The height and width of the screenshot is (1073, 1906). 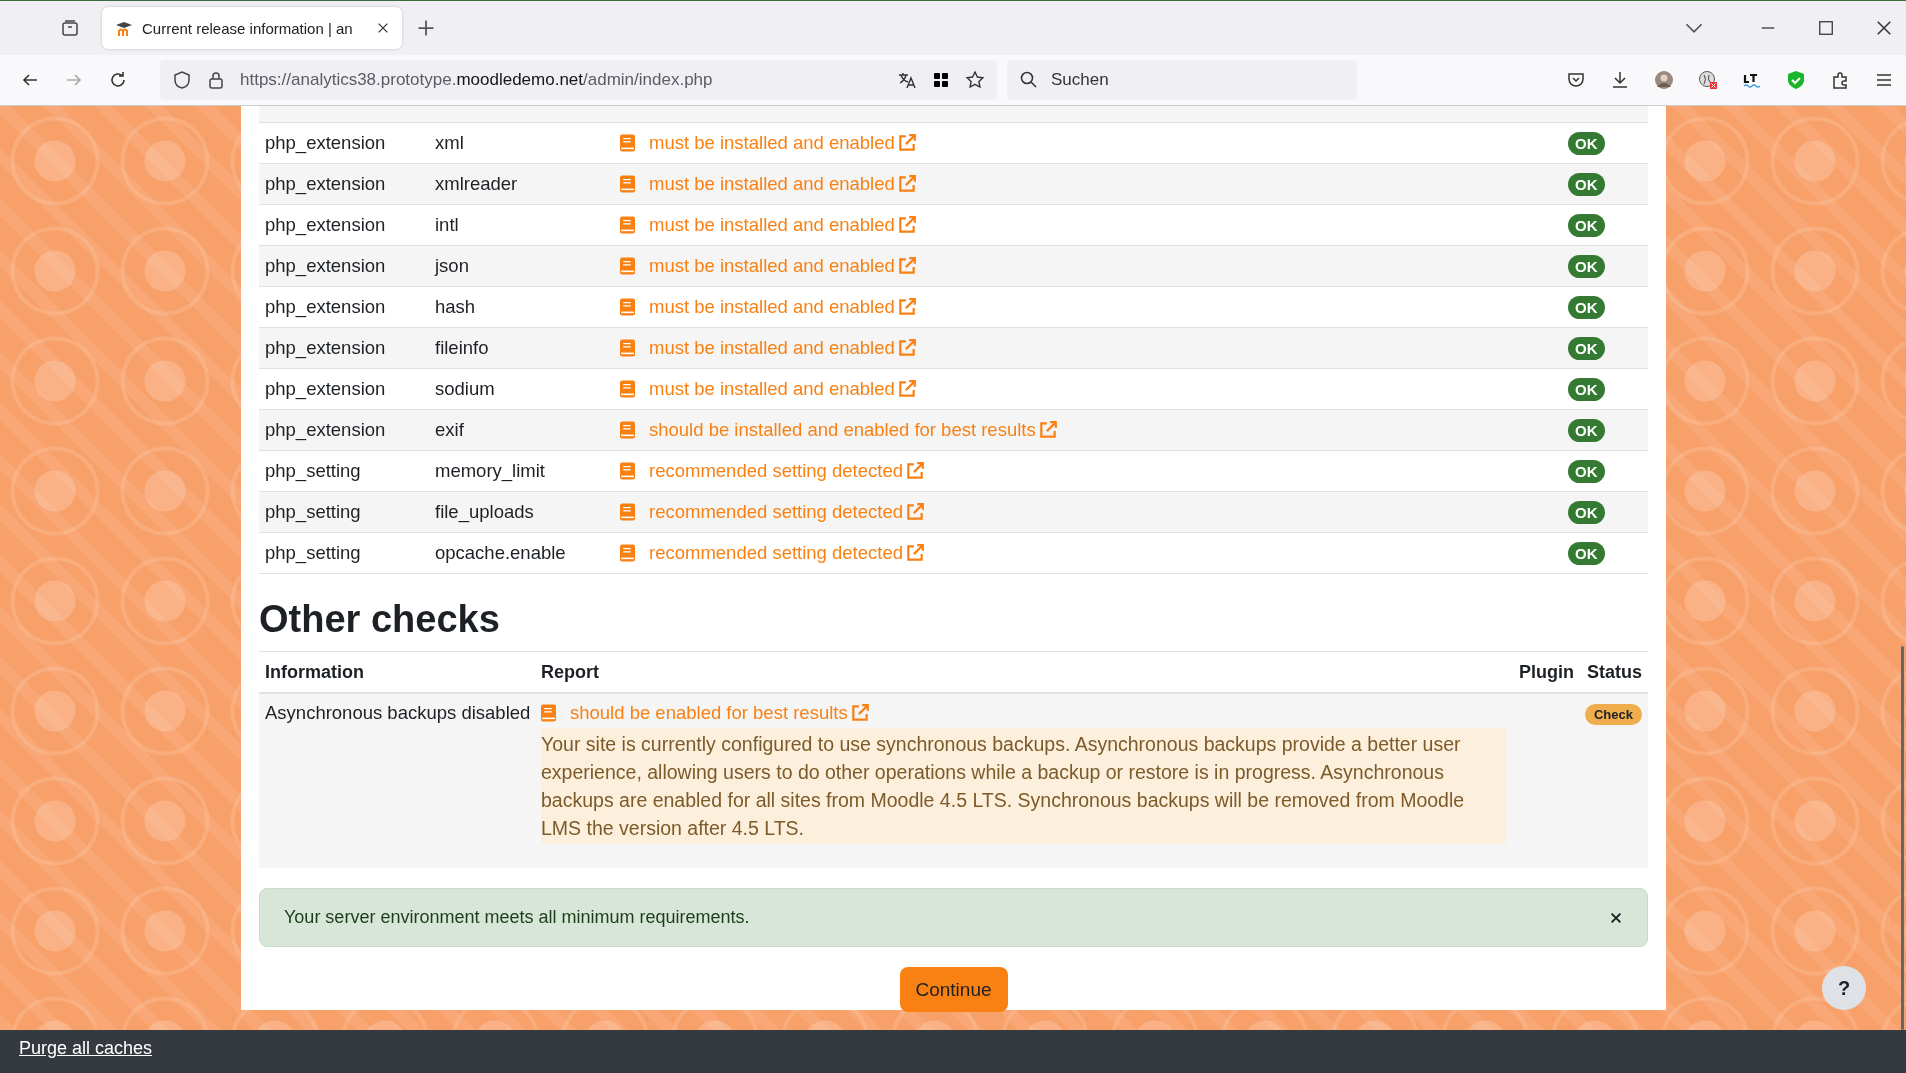 I want to click on table-cell-text: file_uploads, so click(x=485, y=512).